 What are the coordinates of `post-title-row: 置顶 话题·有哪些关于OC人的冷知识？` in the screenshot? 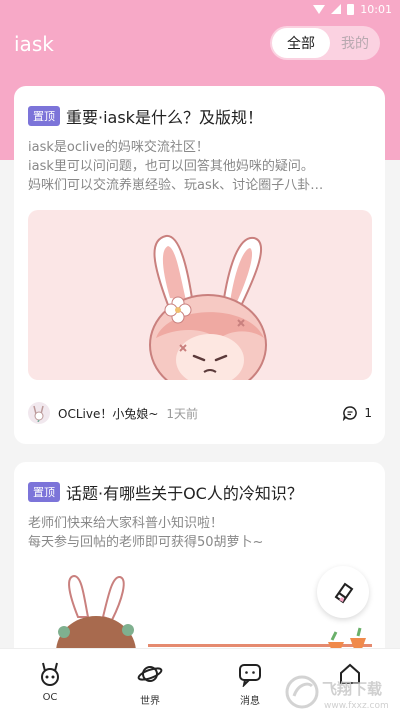 It's located at (165, 492).